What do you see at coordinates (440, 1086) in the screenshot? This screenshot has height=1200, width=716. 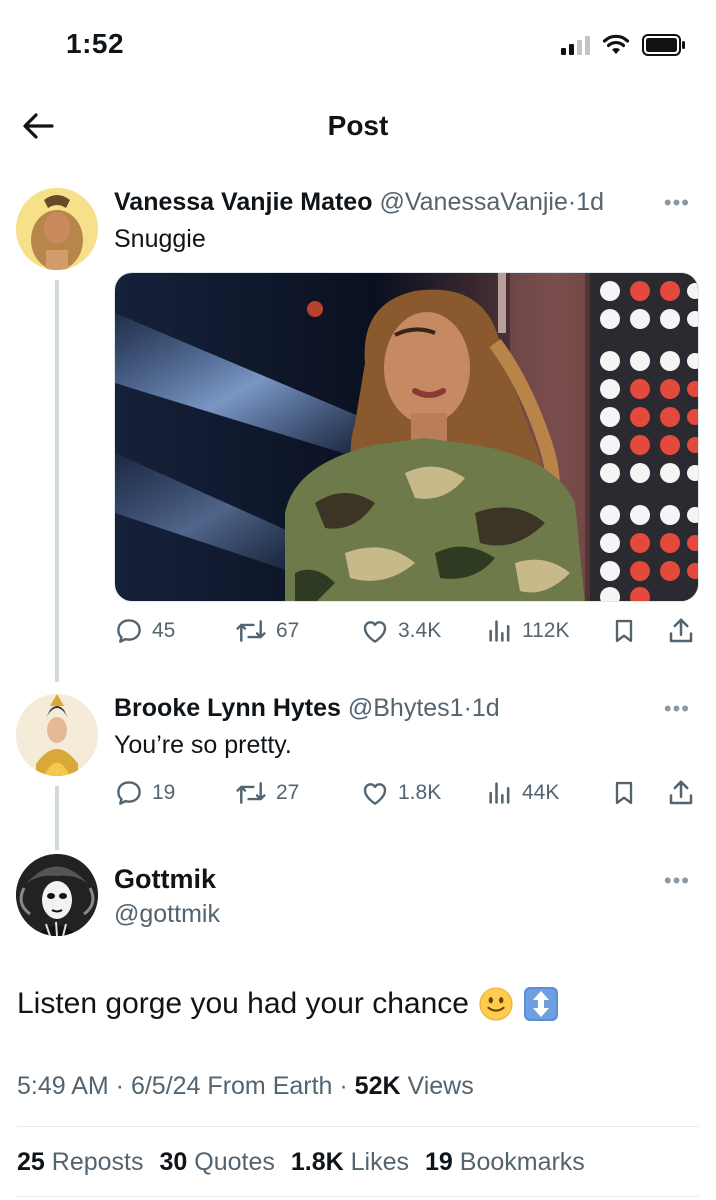 I see `views-label: Views` at bounding box center [440, 1086].